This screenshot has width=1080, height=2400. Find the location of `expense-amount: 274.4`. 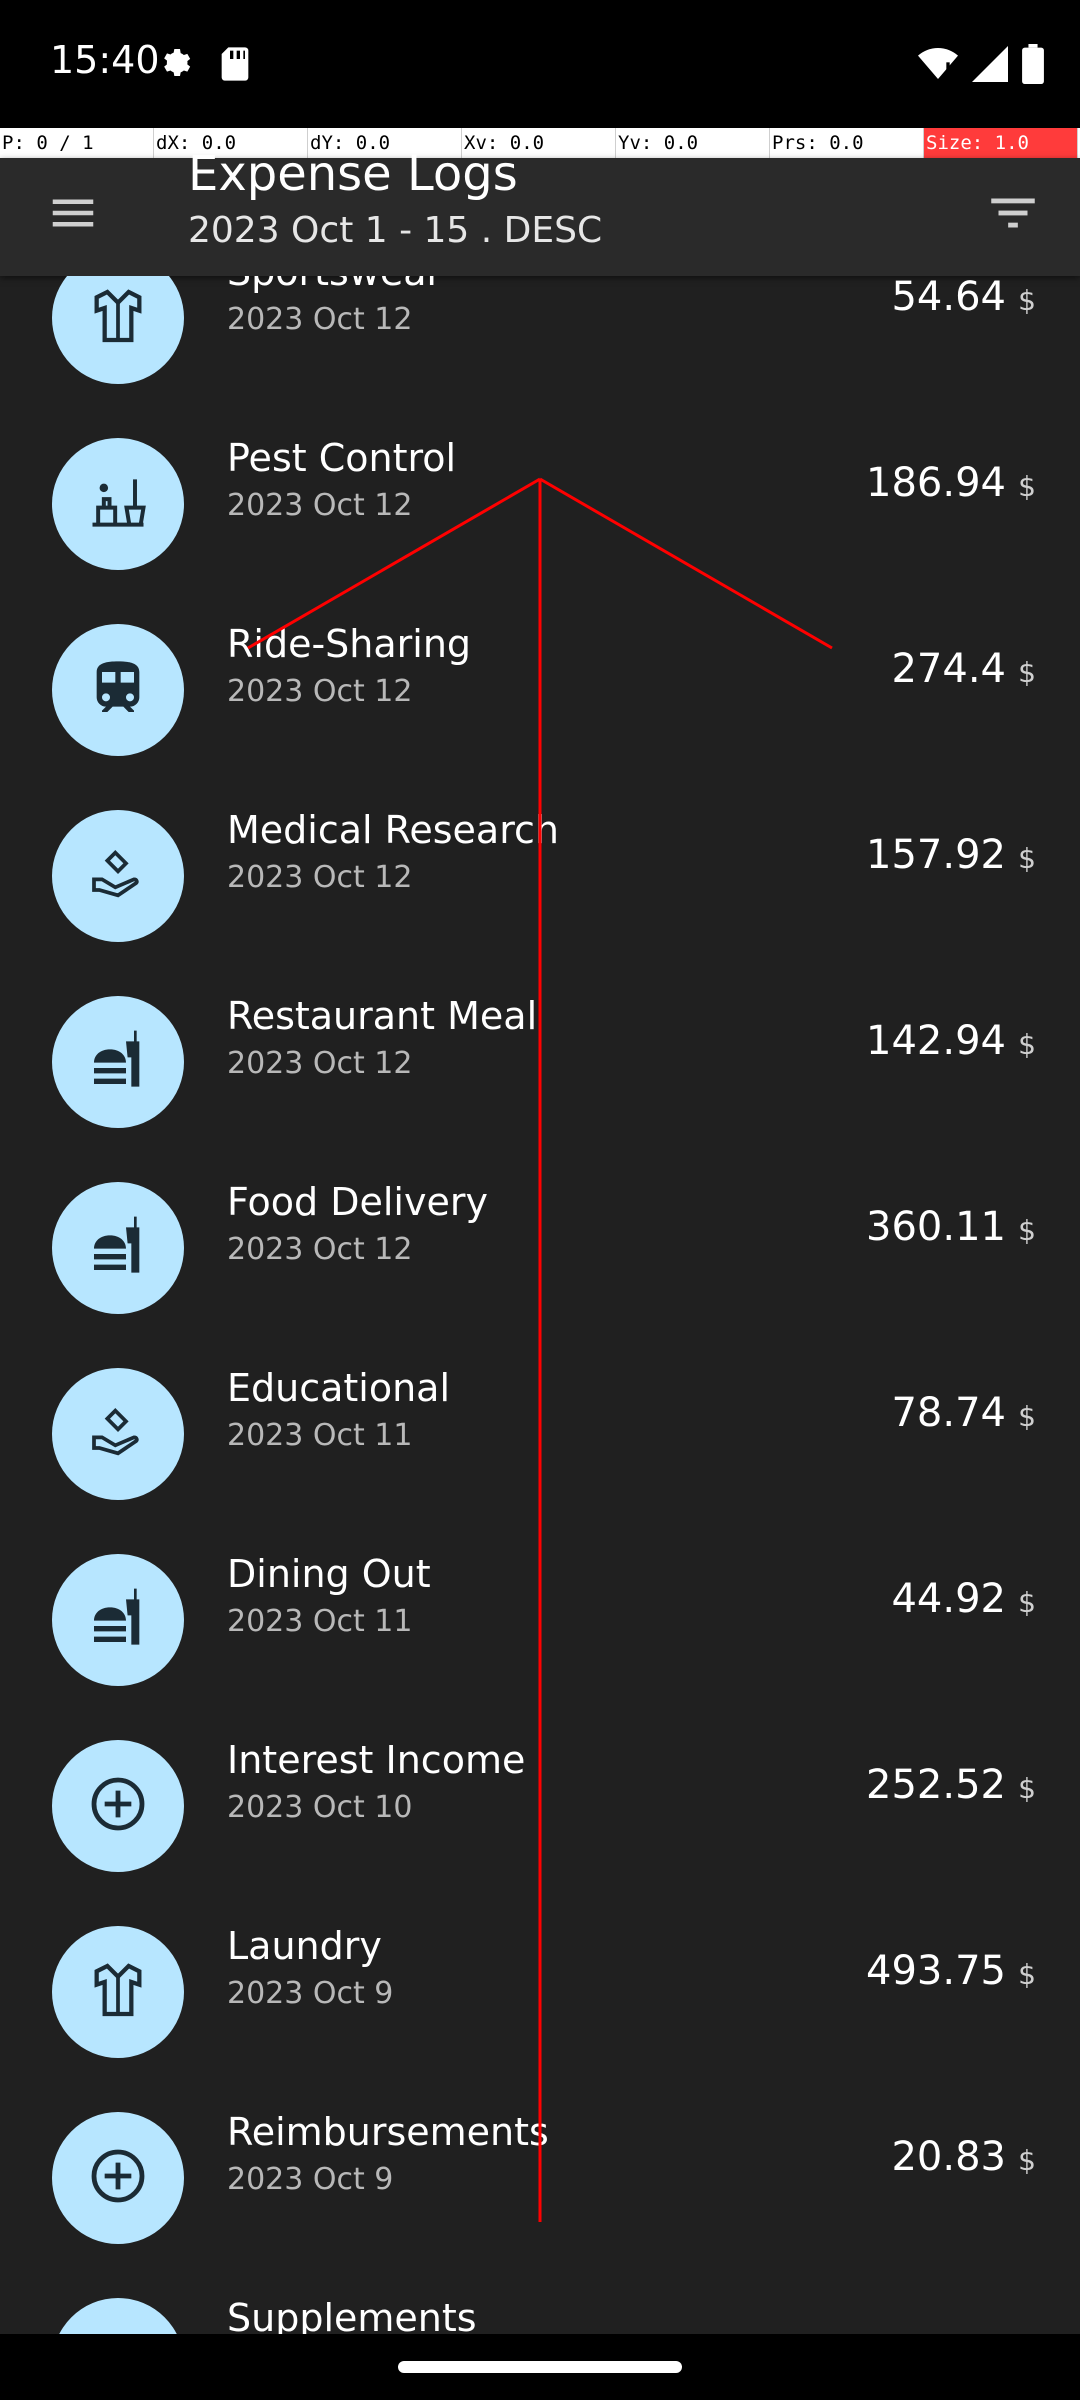

expense-amount: 274.4 is located at coordinates (948, 669).